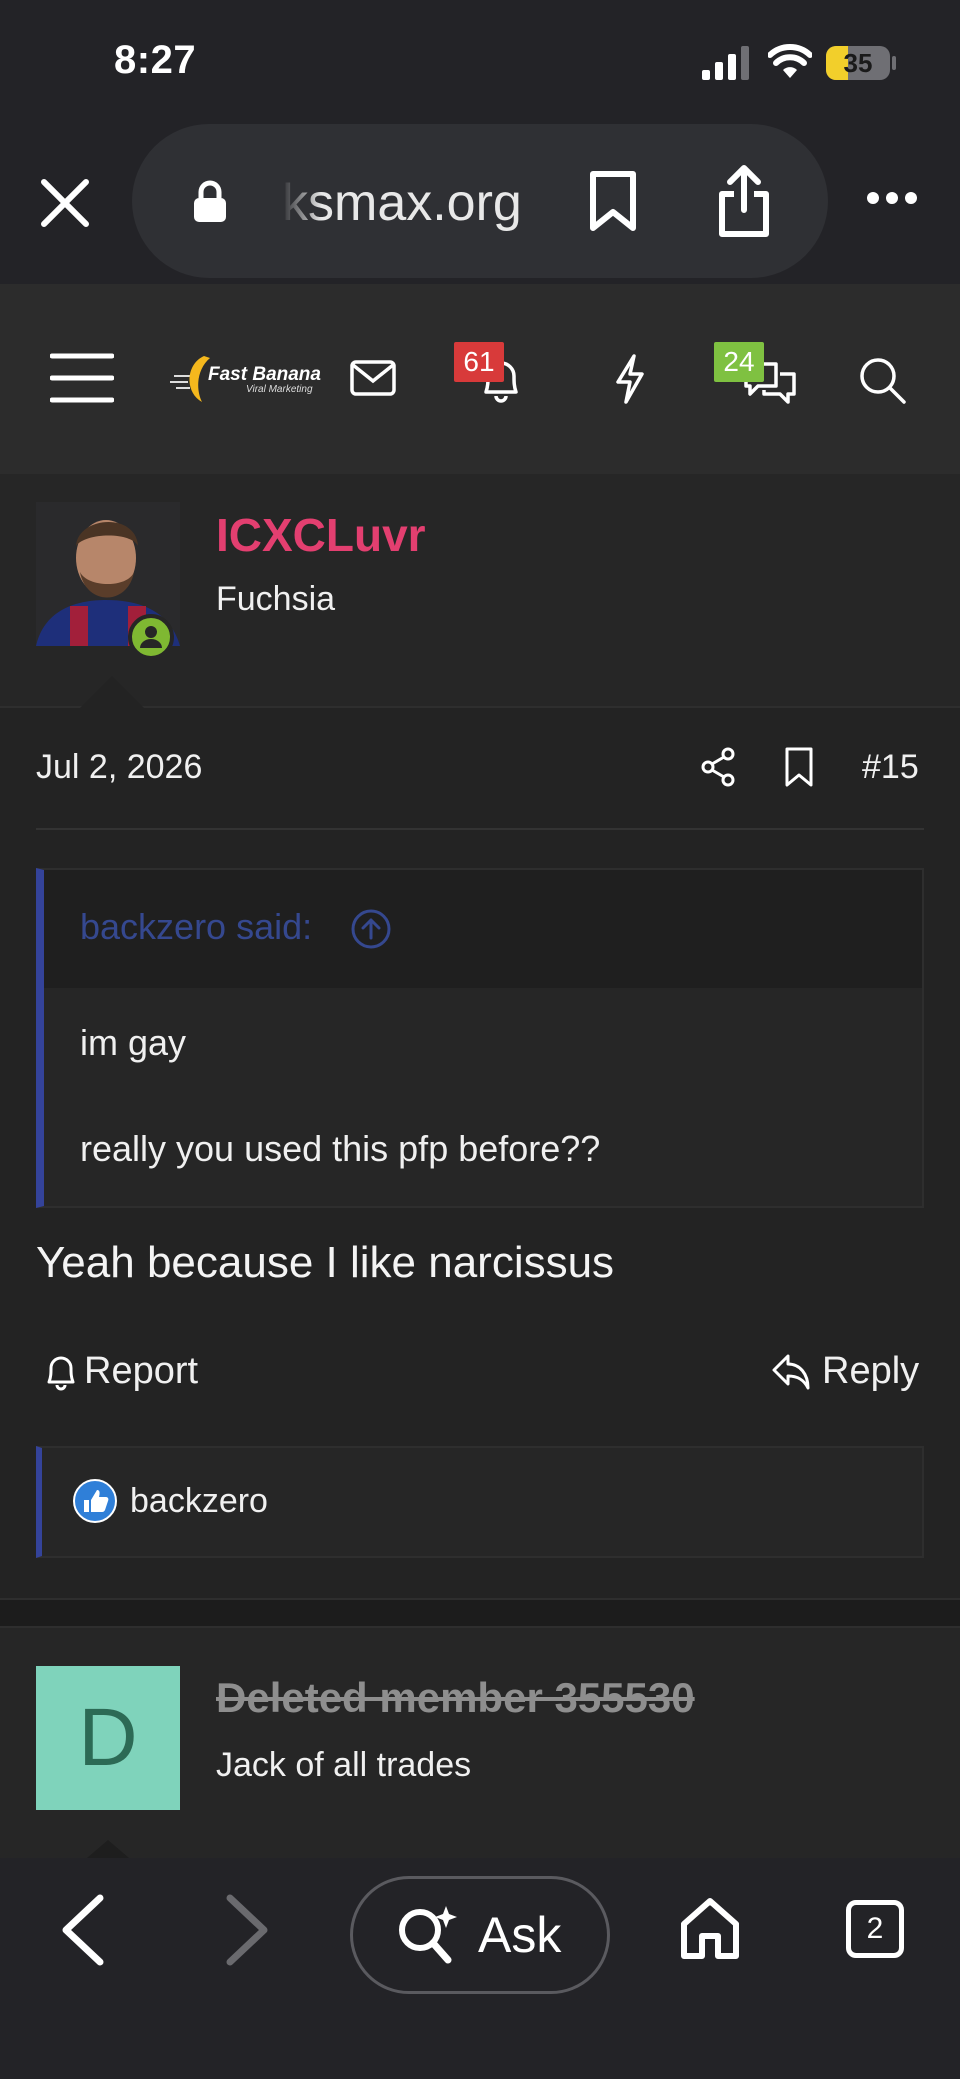  Describe the element at coordinates (302, 203) in the screenshot. I see `url-fade` at that location.